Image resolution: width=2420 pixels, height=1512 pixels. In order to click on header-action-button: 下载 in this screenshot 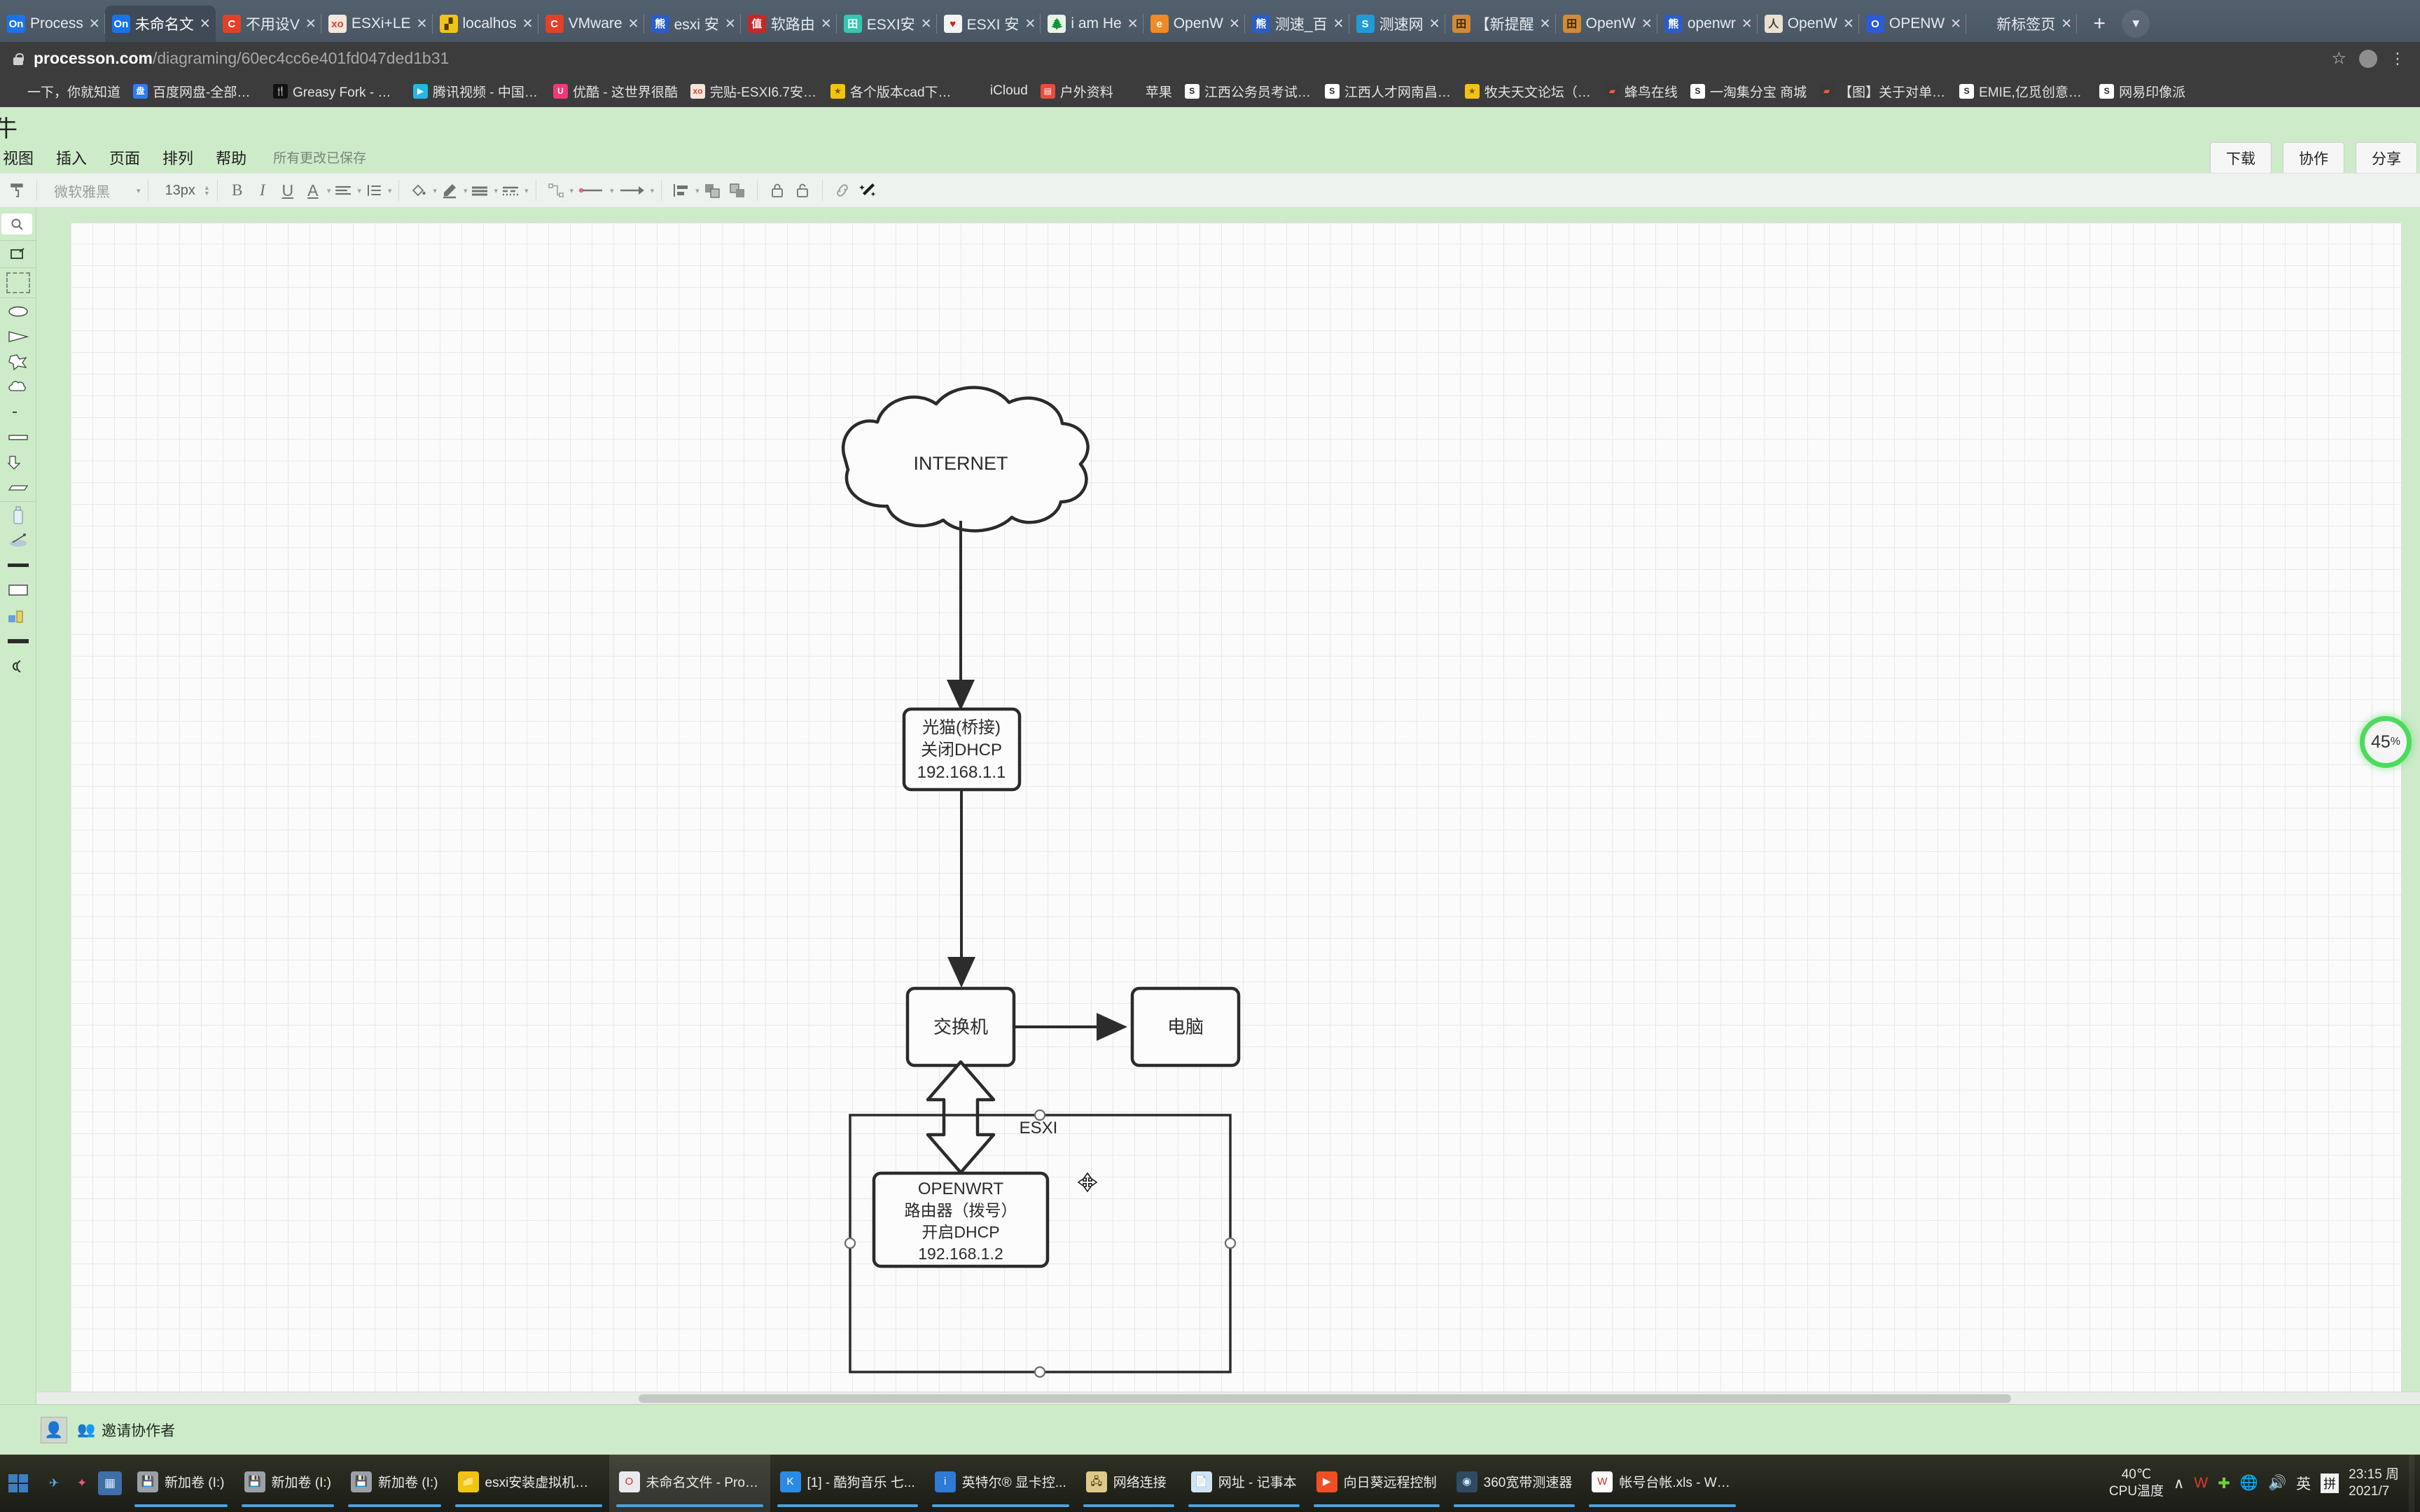, I will do `click(2241, 158)`.